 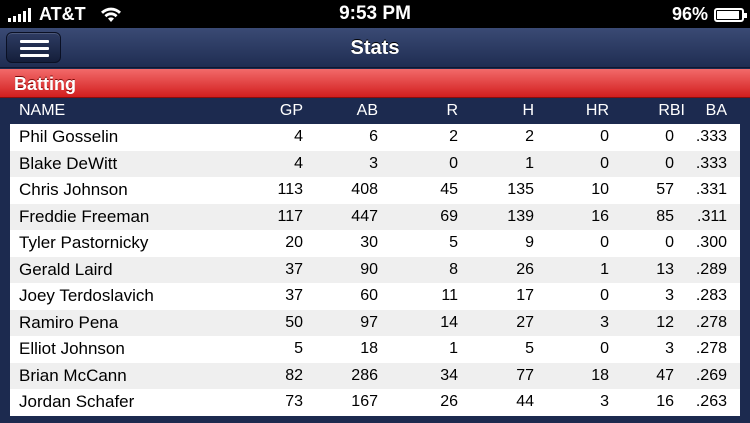 I want to click on table-row: Freddie Freeman 117 447 69 139 16 85 .311, so click(x=375, y=216).